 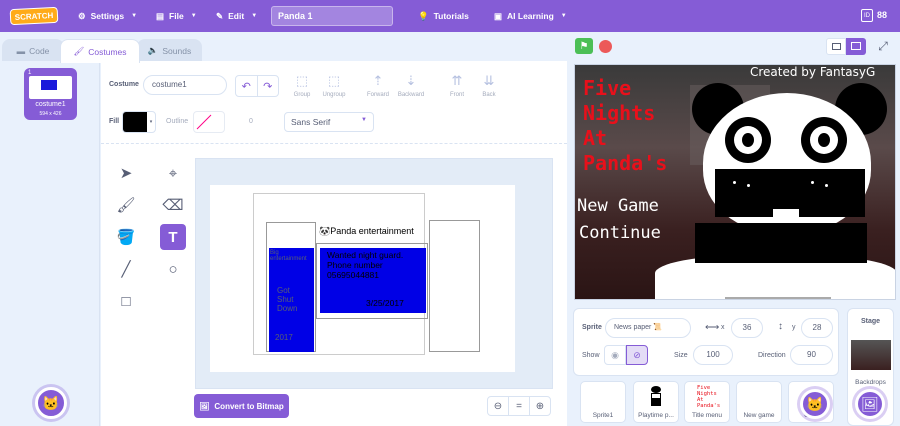 What do you see at coordinates (584, 46) in the screenshot?
I see `green-flag-button: ⚑` at bounding box center [584, 46].